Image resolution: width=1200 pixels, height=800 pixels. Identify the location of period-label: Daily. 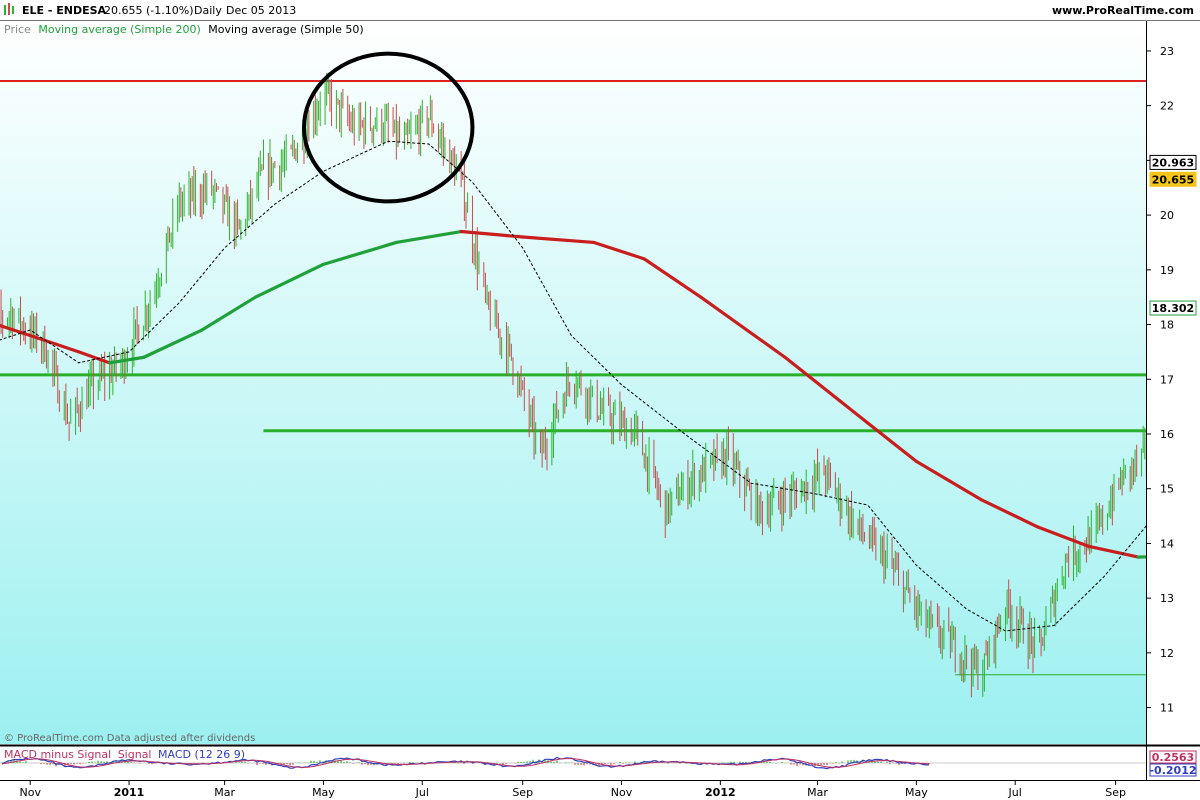
(208, 10).